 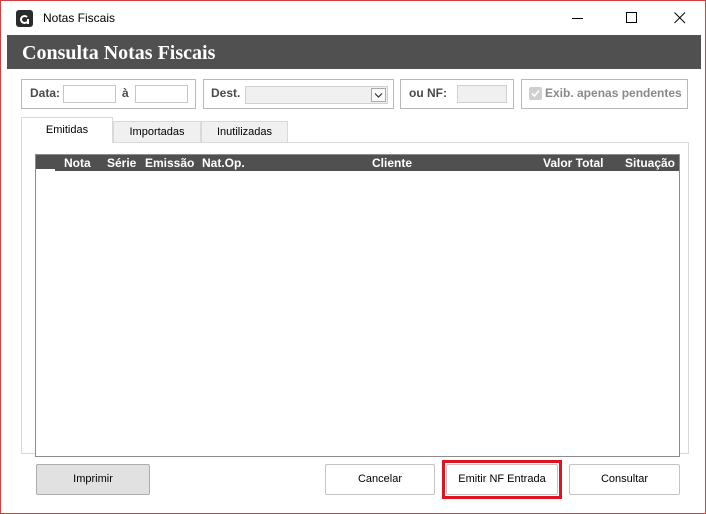 What do you see at coordinates (613, 93) in the screenshot?
I see `pending-label: Exib. apenas pendentes` at bounding box center [613, 93].